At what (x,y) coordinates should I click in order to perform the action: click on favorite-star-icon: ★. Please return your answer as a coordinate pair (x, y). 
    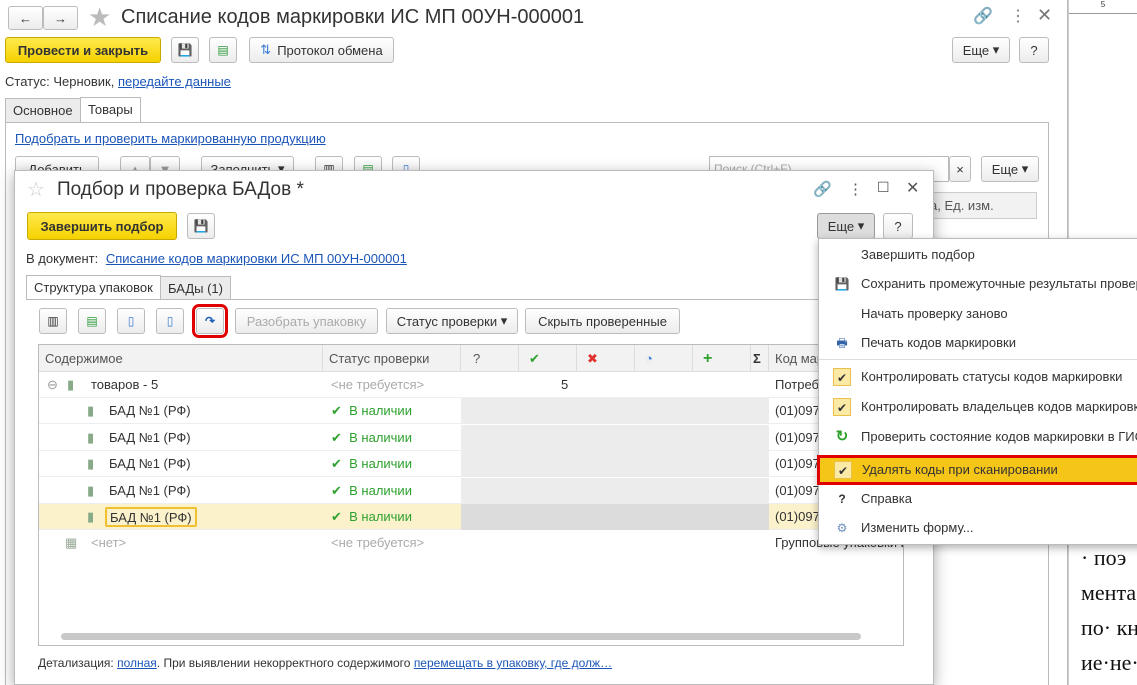
    Looking at the image, I should click on (99, 17).